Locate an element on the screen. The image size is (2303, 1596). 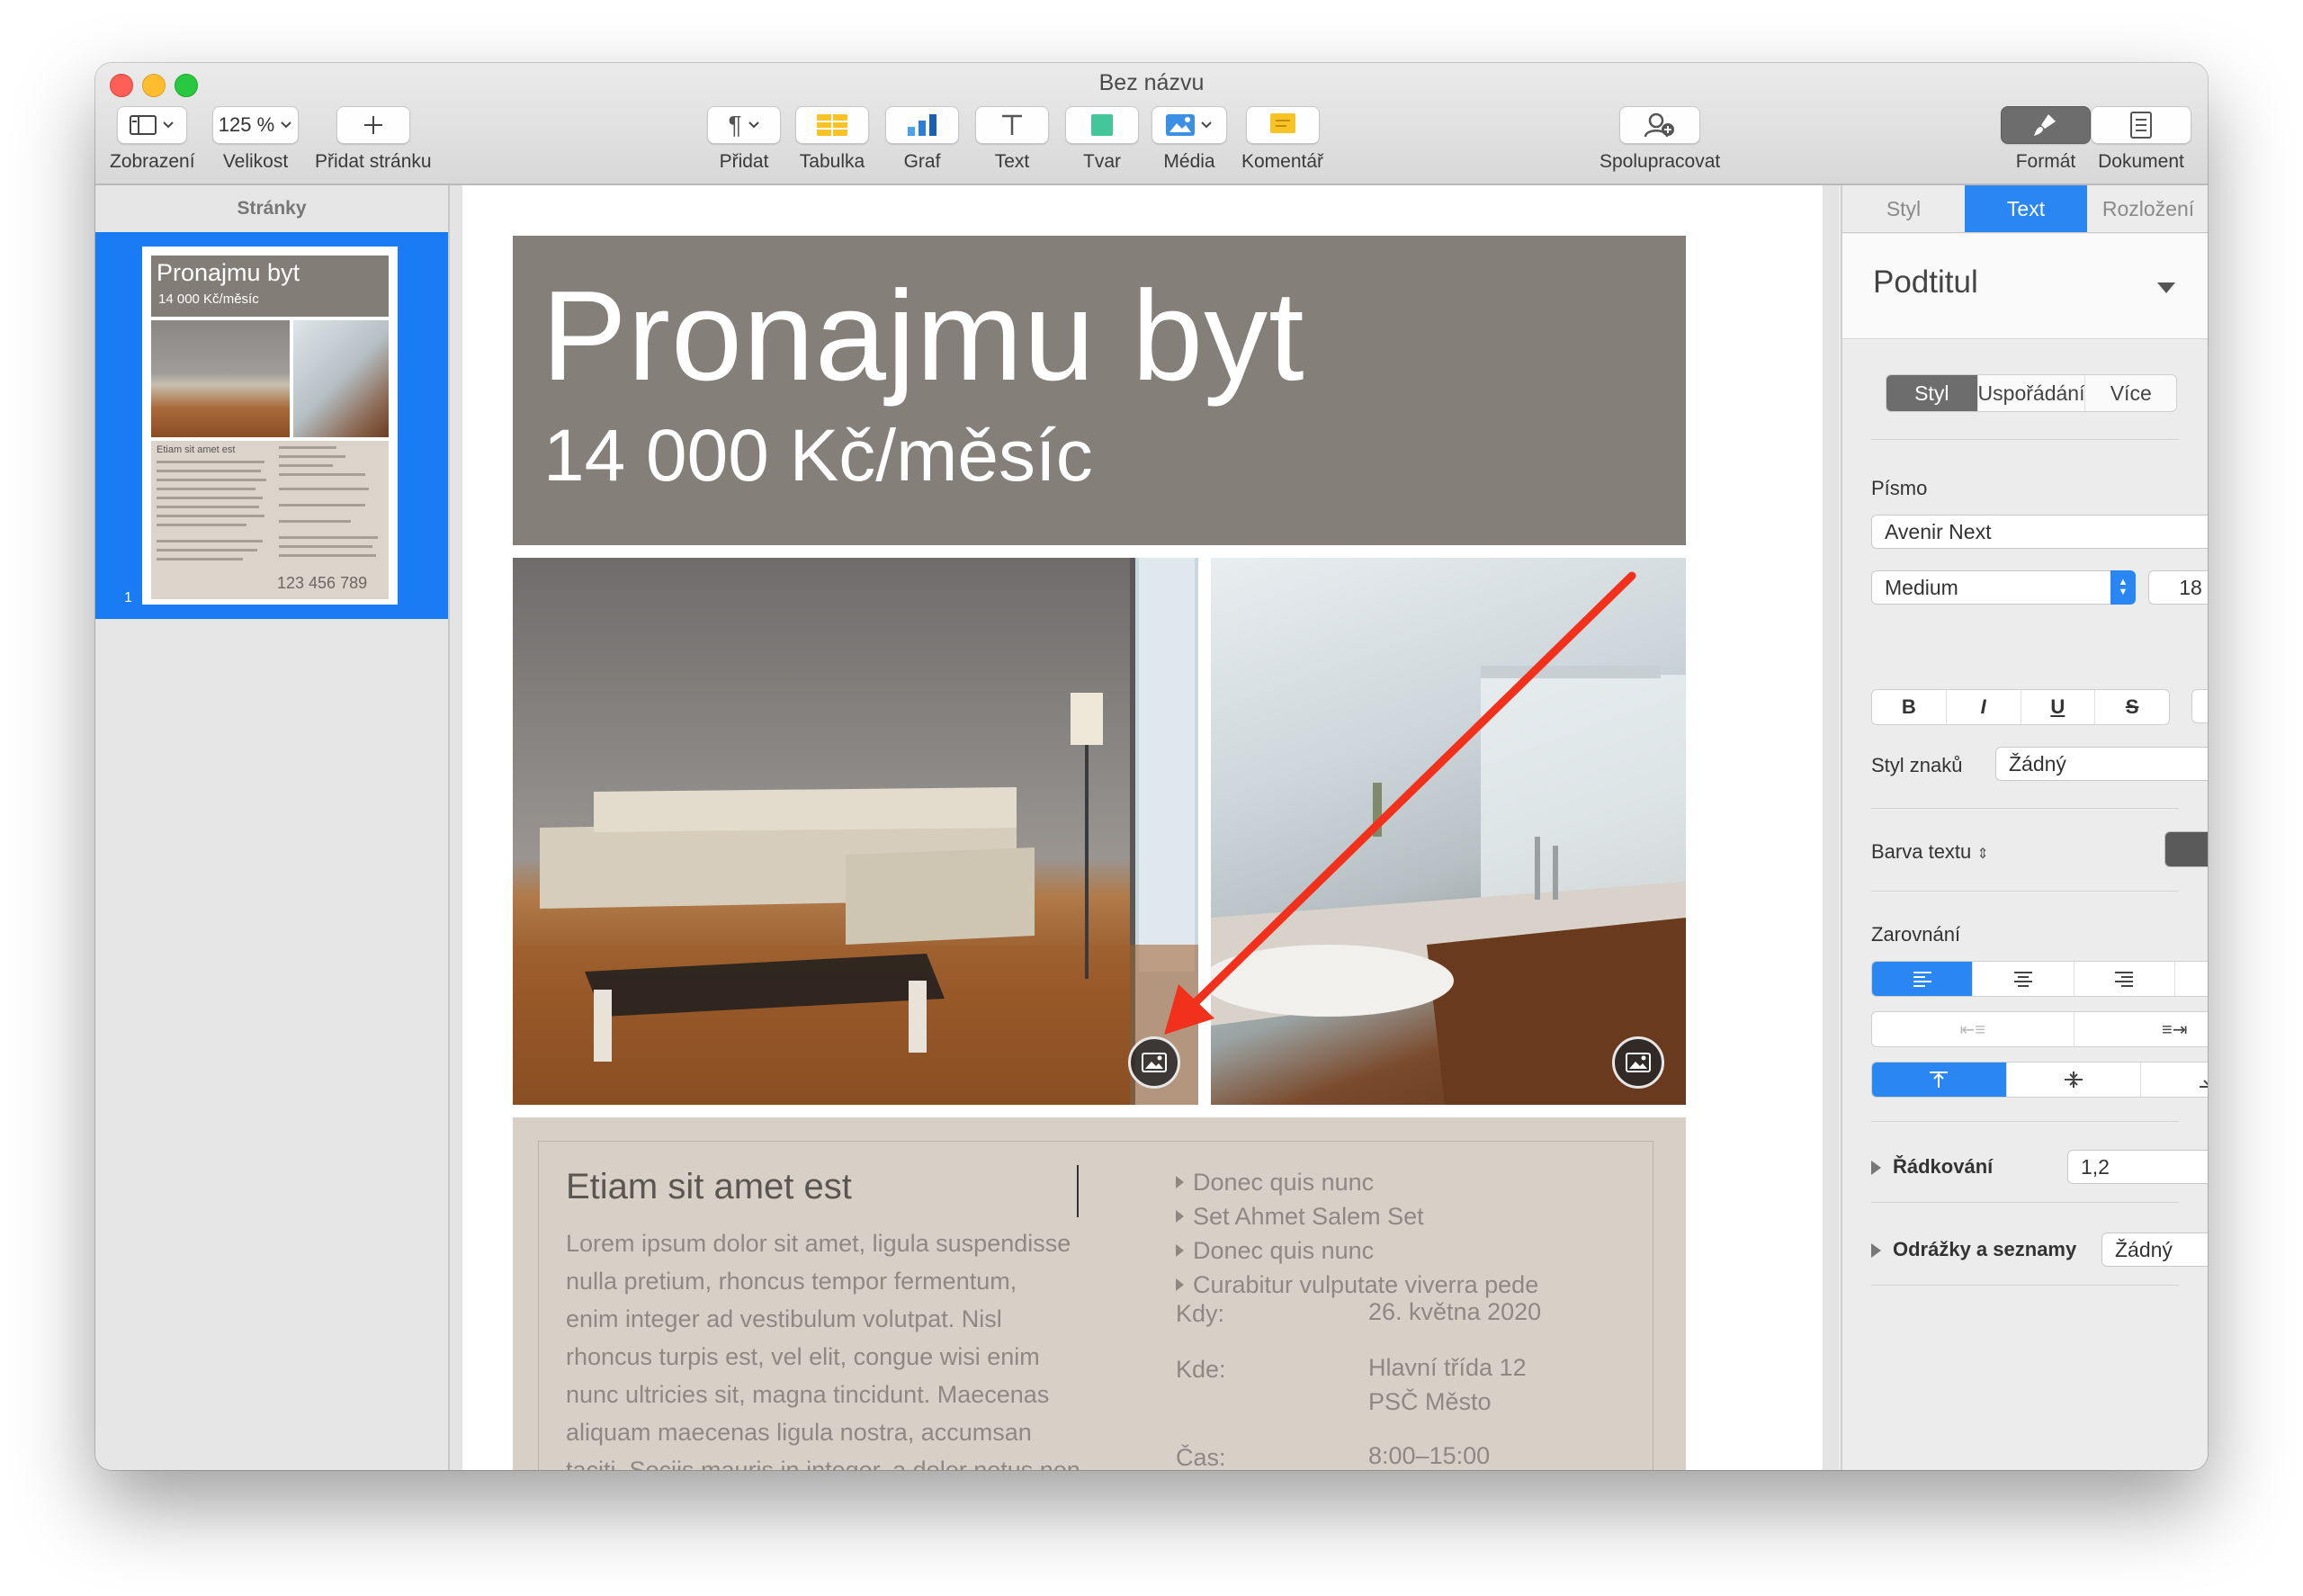
media-button is located at coordinates (1190, 125).